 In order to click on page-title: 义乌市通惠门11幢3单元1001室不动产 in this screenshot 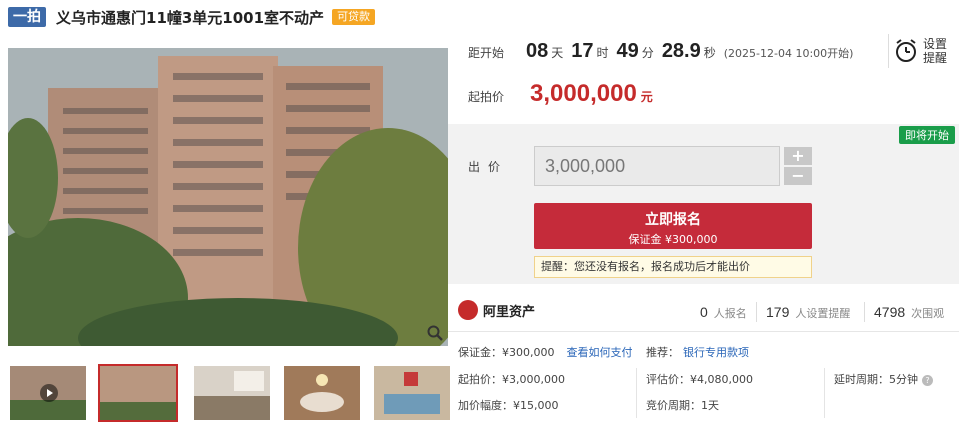, I will do `click(190, 17)`.